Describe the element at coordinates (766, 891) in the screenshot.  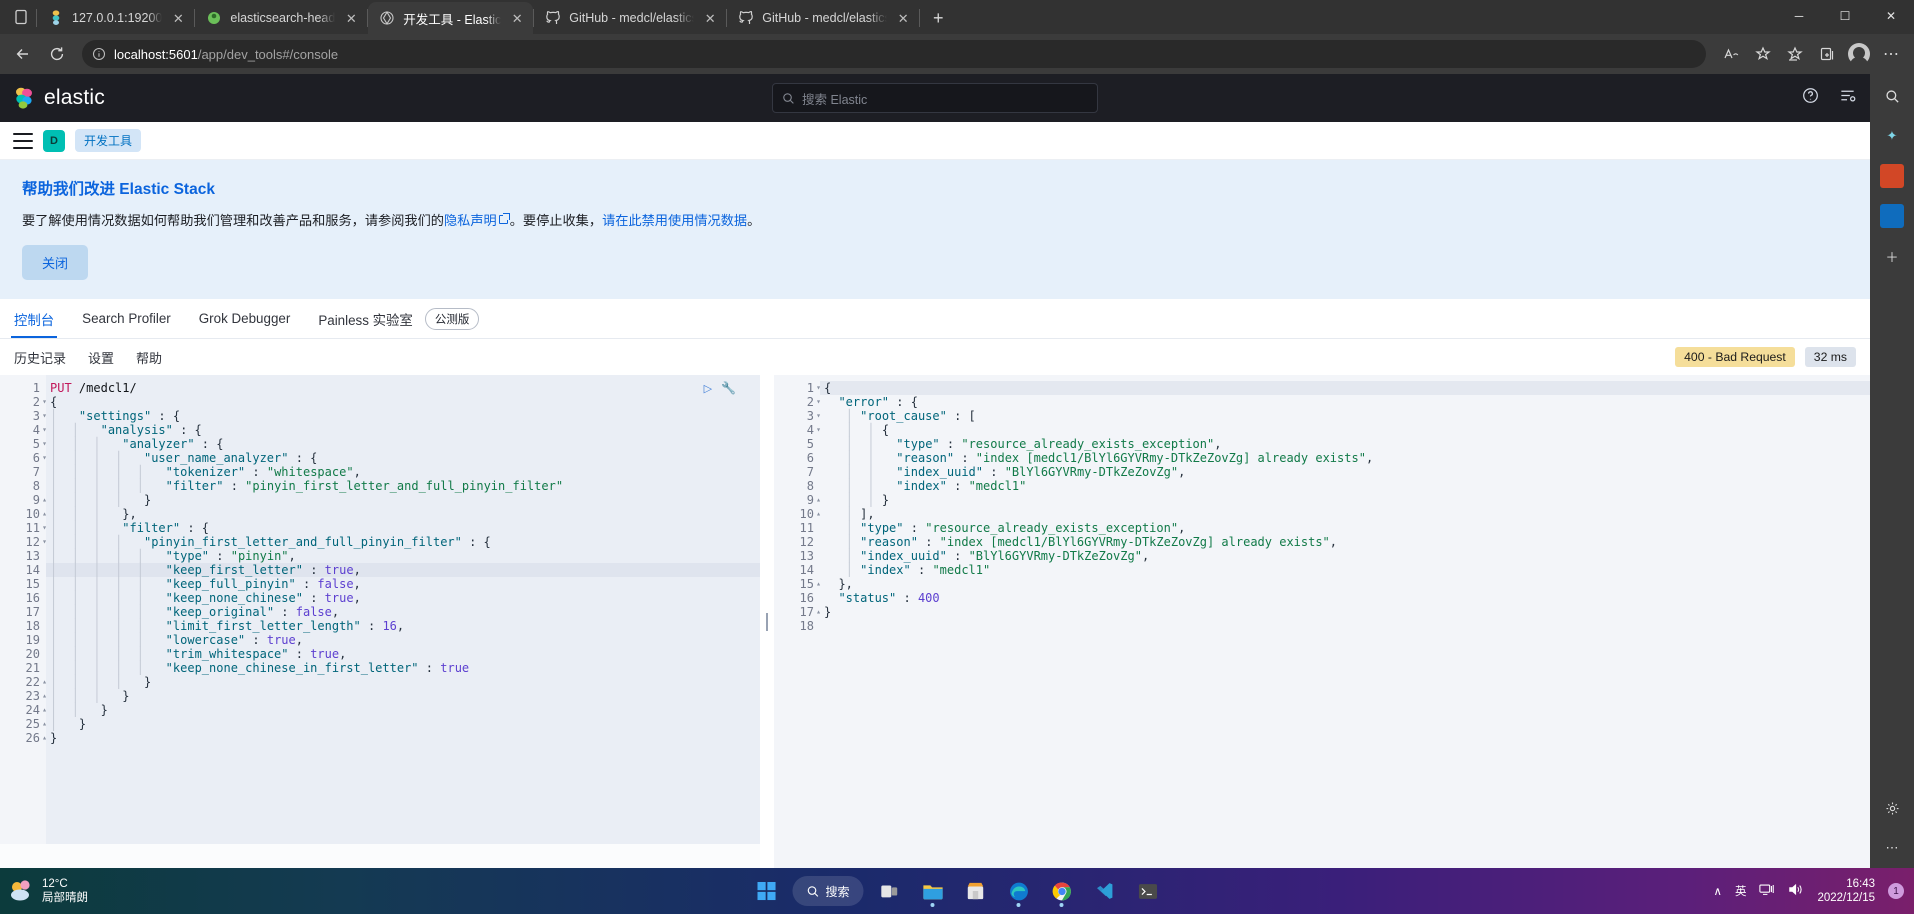
I see `start-icon` at that location.